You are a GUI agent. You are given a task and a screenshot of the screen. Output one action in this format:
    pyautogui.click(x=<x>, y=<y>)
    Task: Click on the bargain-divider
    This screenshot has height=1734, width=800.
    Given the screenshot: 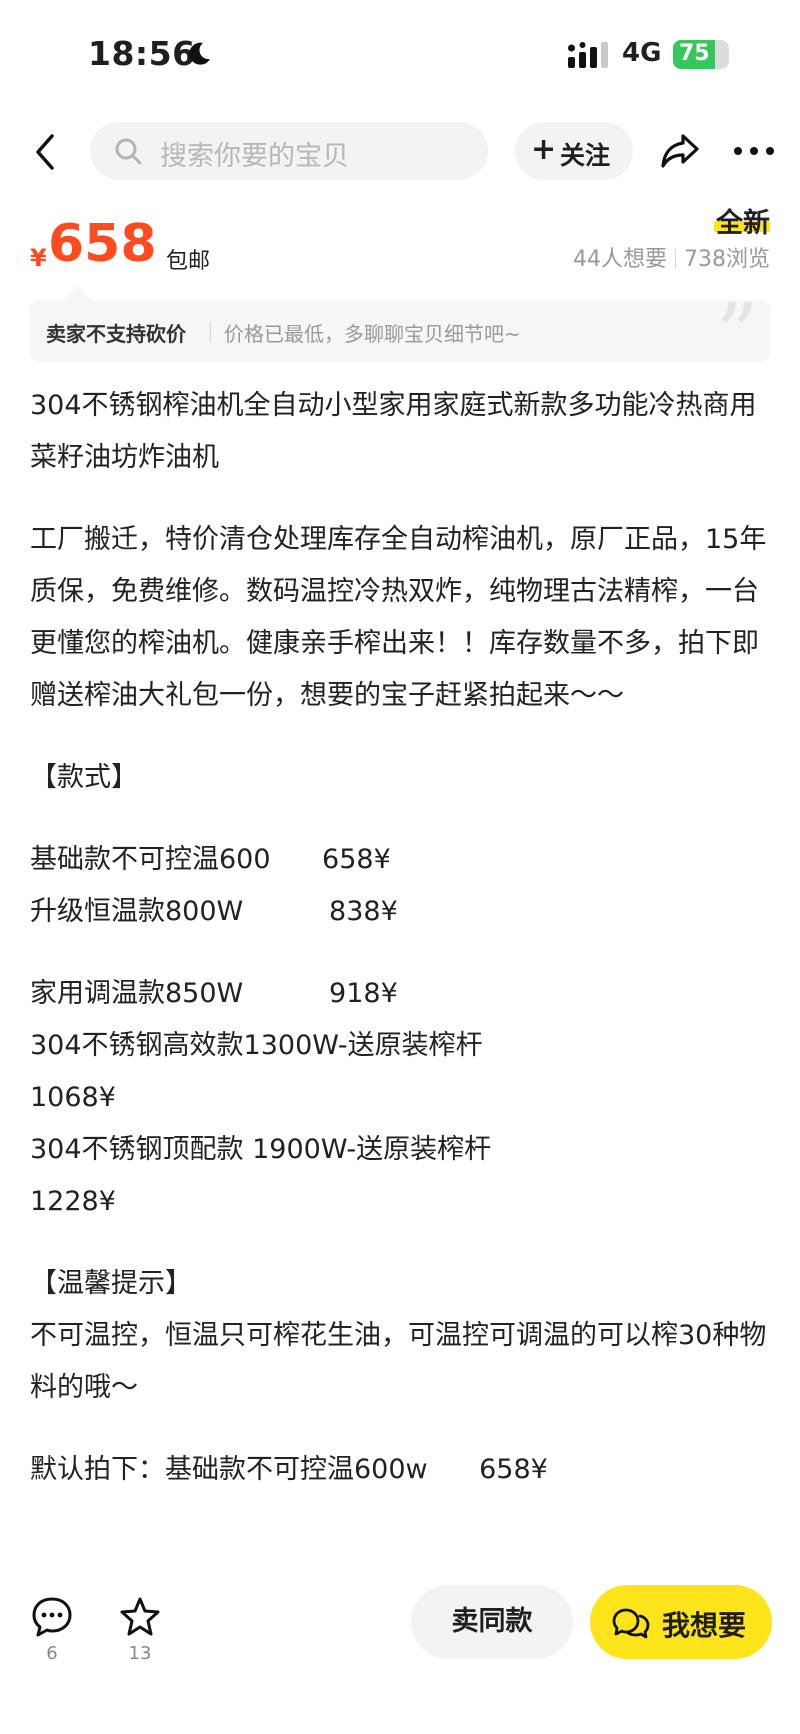 What is the action you would take?
    pyautogui.click(x=210, y=332)
    